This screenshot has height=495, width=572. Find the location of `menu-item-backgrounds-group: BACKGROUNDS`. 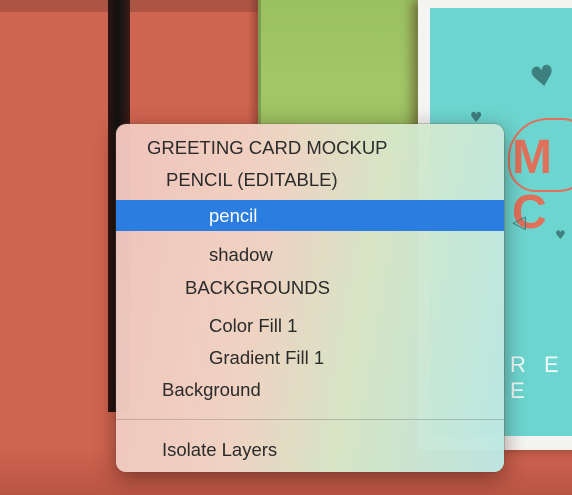

menu-item-backgrounds-group: BACKGROUNDS is located at coordinates (310, 287).